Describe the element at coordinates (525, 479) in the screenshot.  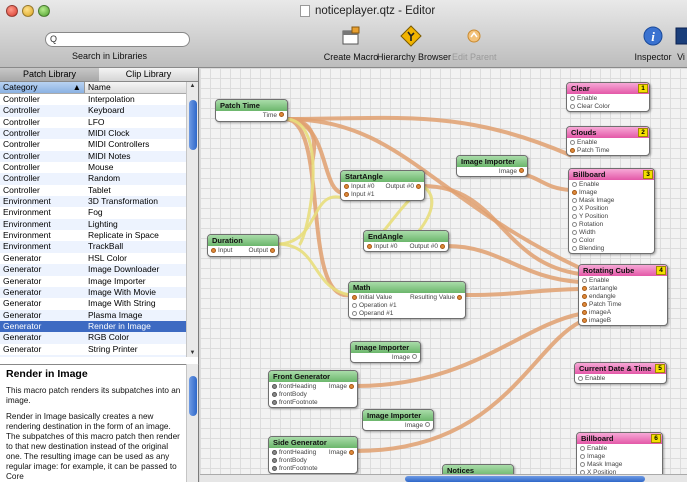
I see `canvas-scroll-thumb` at that location.